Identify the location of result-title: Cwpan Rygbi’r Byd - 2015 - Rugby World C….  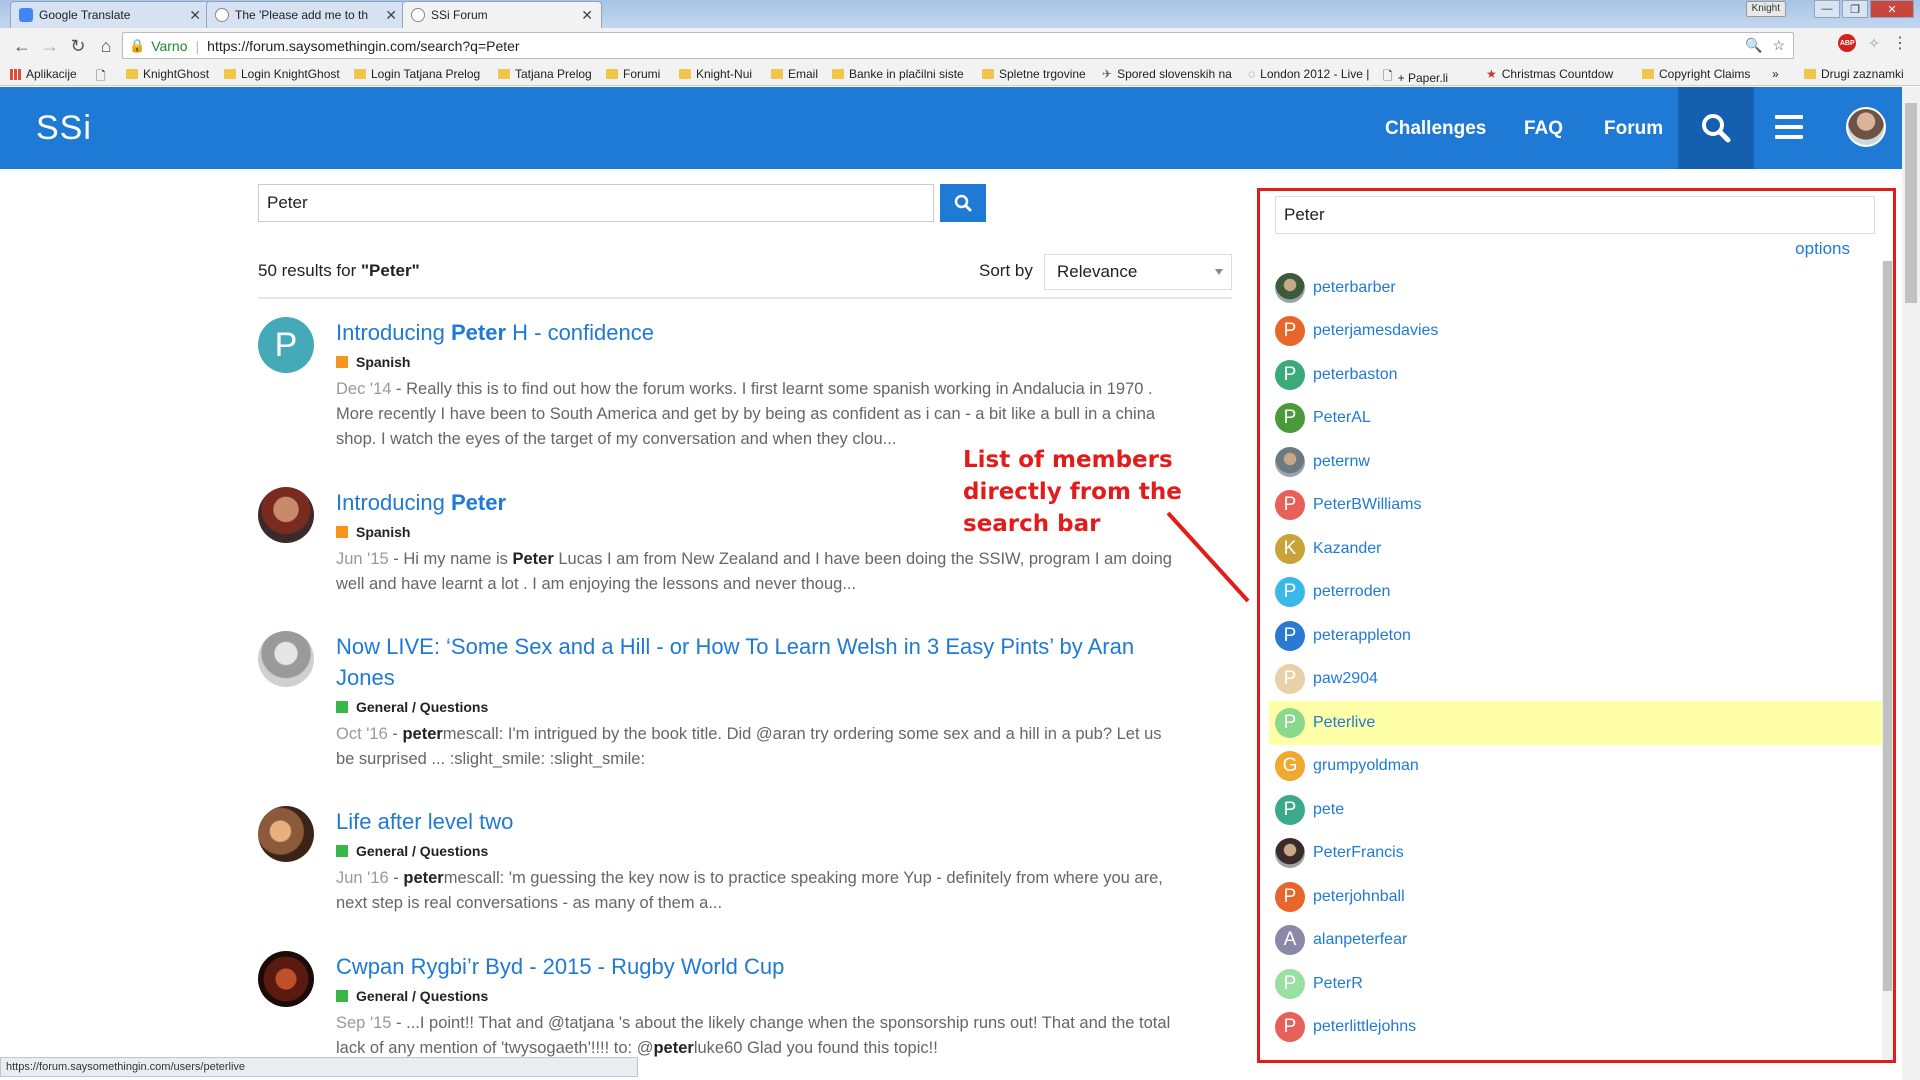
(756, 966).